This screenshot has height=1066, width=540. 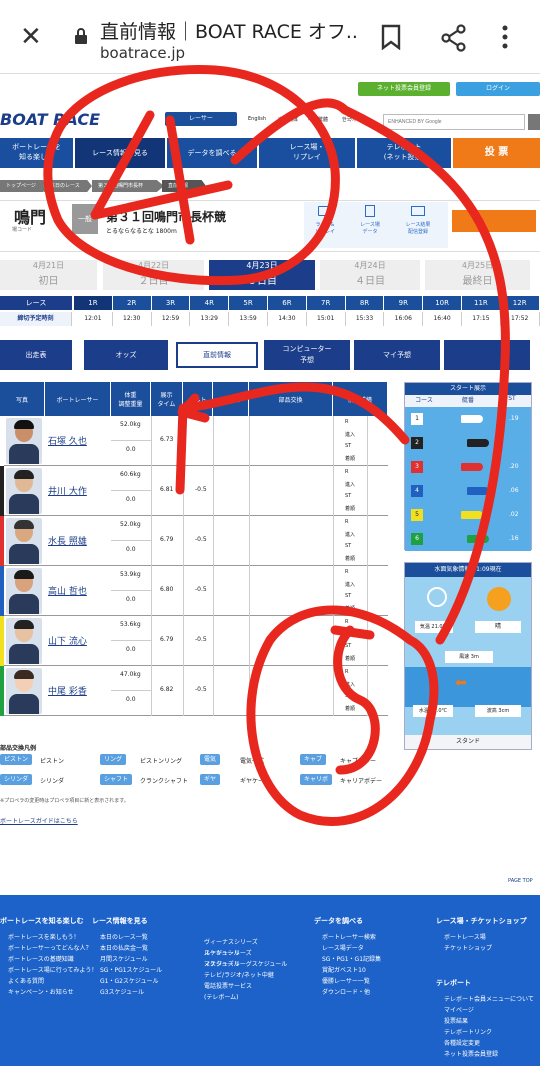 I want to click on footer-link: チケットショップ, so click(x=468, y=948).